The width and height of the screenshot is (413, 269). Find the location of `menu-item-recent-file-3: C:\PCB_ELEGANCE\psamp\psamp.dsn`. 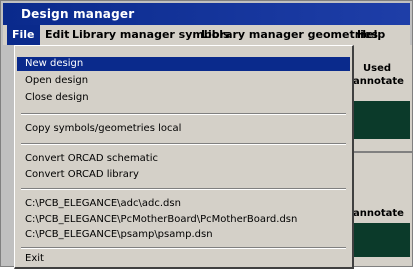

menu-item-recent-file-3: C:\PCB_ELEGANCE\psamp\psamp.dsn is located at coordinates (183, 235).